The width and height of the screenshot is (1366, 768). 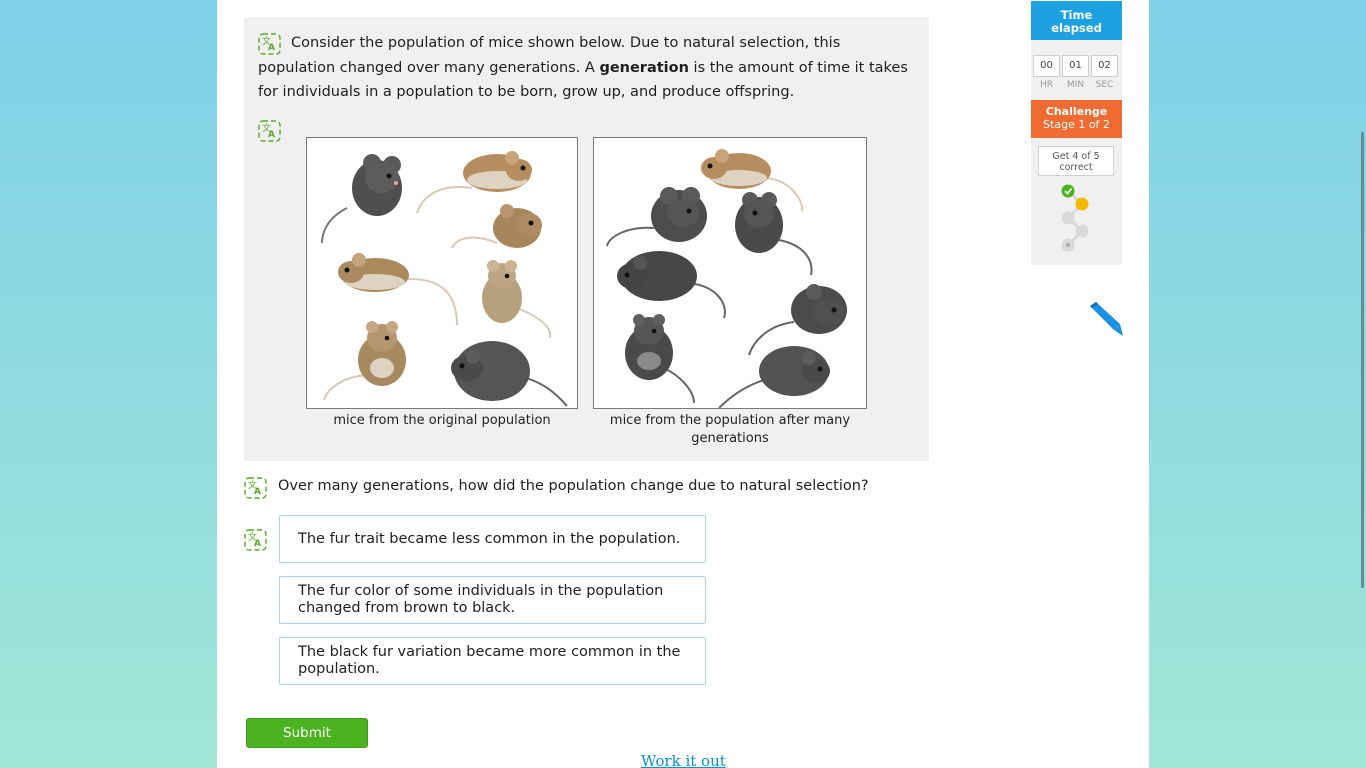 I want to click on right-caption-line-1: mice from the population after many, so click(x=730, y=420).